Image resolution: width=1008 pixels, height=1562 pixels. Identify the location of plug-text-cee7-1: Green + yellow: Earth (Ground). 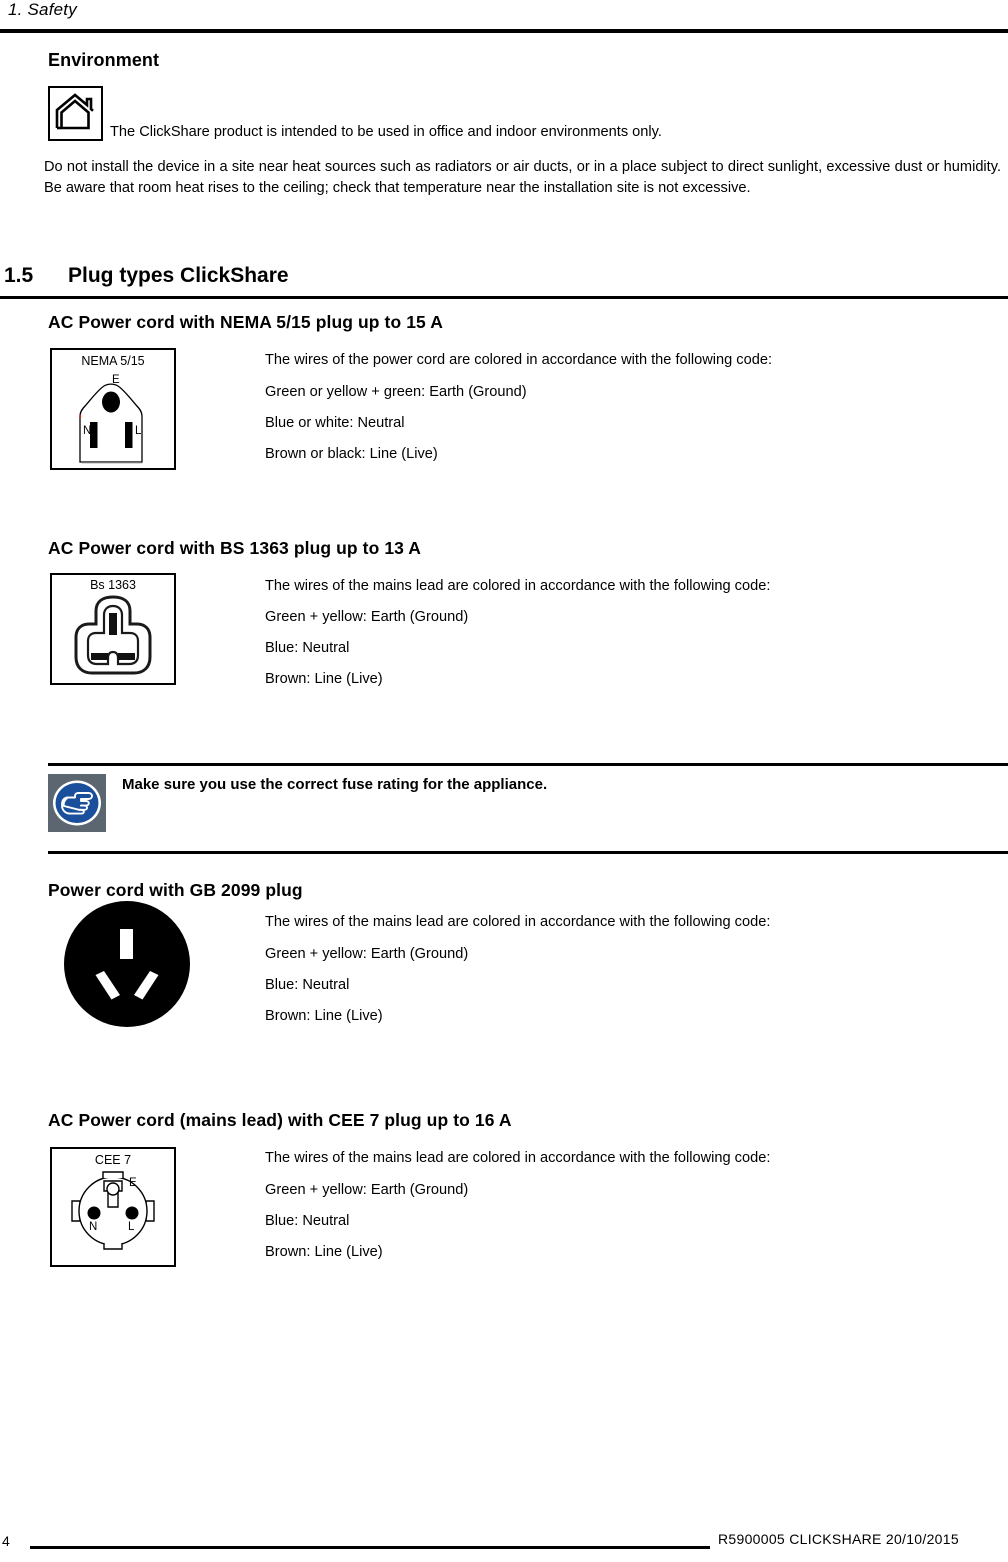
(367, 1190).